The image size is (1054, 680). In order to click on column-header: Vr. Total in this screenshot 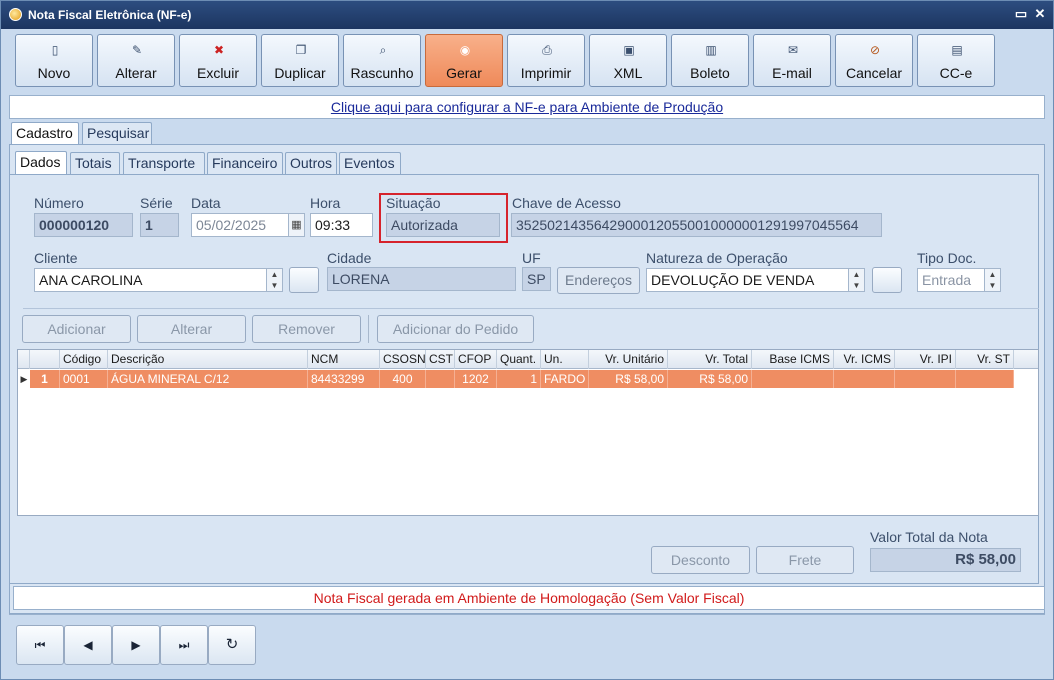, I will do `click(710, 359)`.